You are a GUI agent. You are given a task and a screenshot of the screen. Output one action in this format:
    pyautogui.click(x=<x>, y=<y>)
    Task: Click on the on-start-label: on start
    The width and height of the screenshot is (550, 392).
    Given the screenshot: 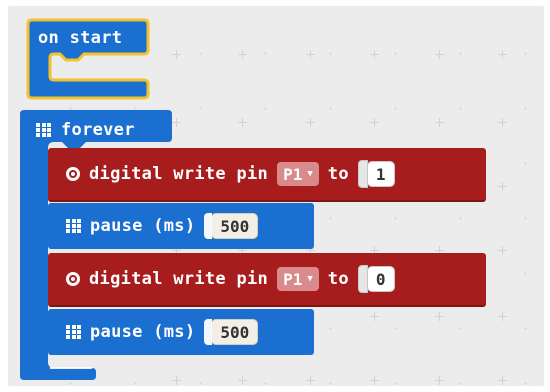 What is the action you would take?
    pyautogui.click(x=80, y=38)
    